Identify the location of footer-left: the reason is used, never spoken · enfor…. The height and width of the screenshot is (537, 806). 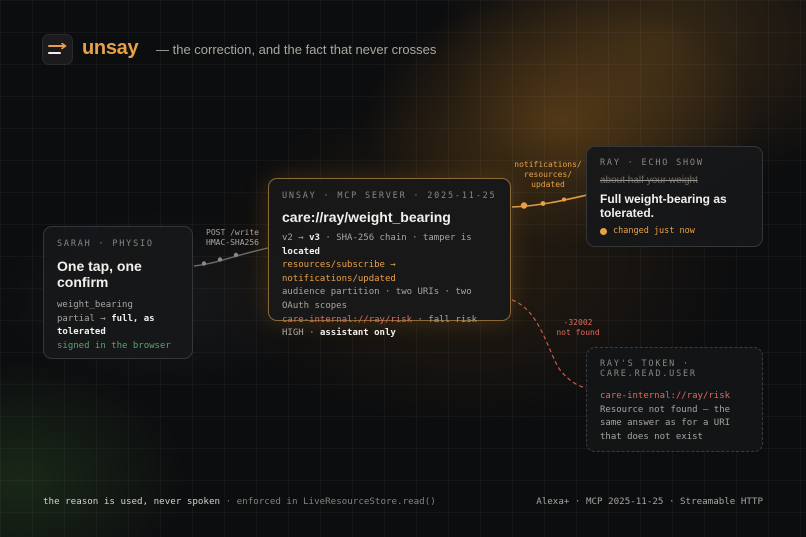
(239, 501).